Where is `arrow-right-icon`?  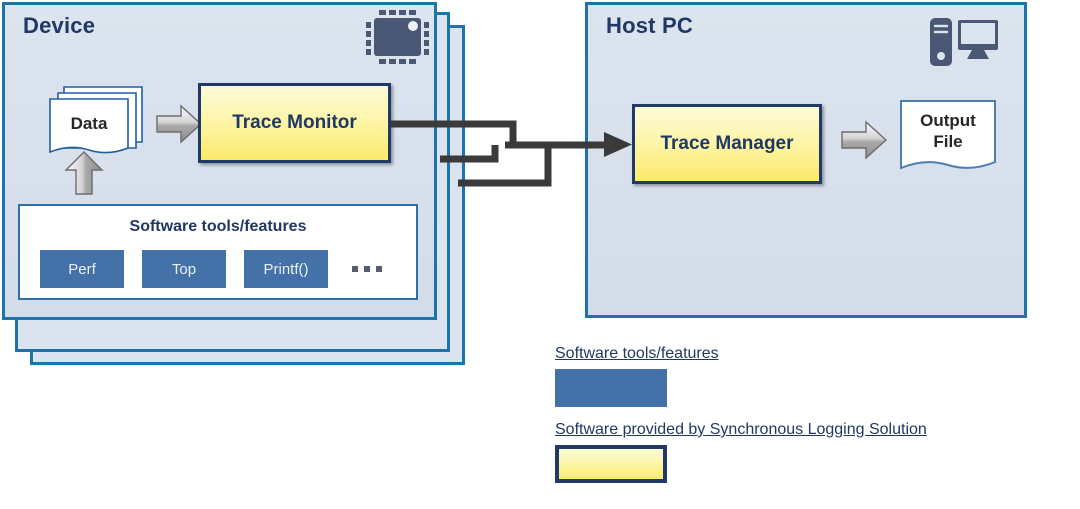
arrow-right-icon is located at coordinates (179, 124).